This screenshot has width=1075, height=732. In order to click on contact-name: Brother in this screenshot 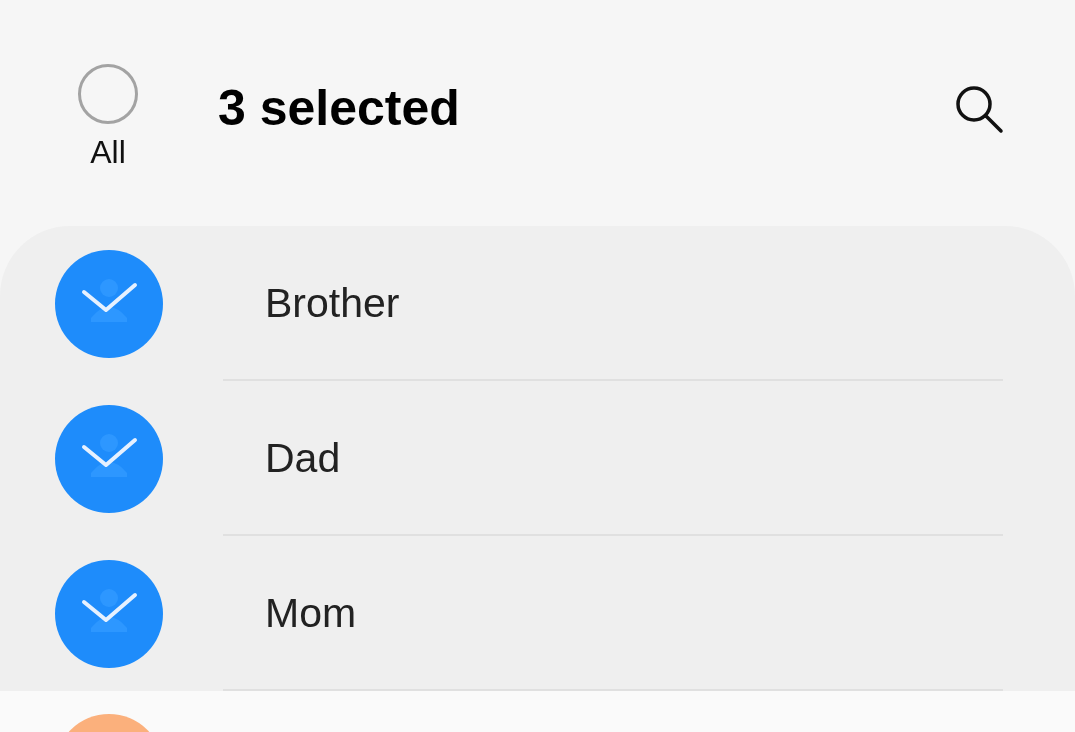, I will do `click(332, 303)`.